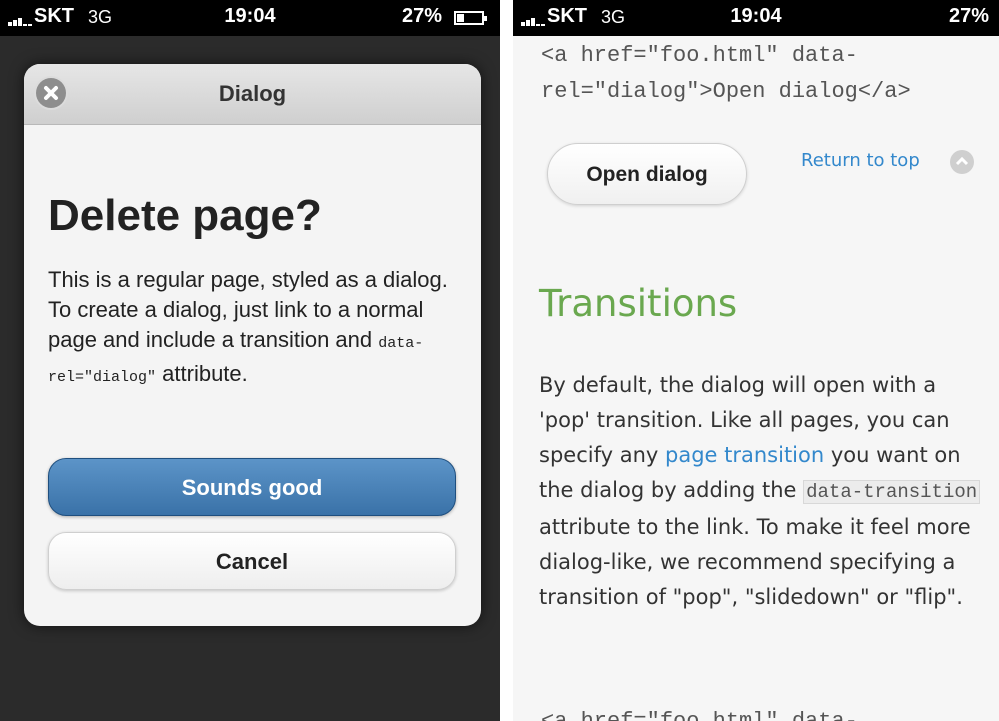 The height and width of the screenshot is (721, 999). I want to click on cancel-button: Cancel, so click(252, 561).